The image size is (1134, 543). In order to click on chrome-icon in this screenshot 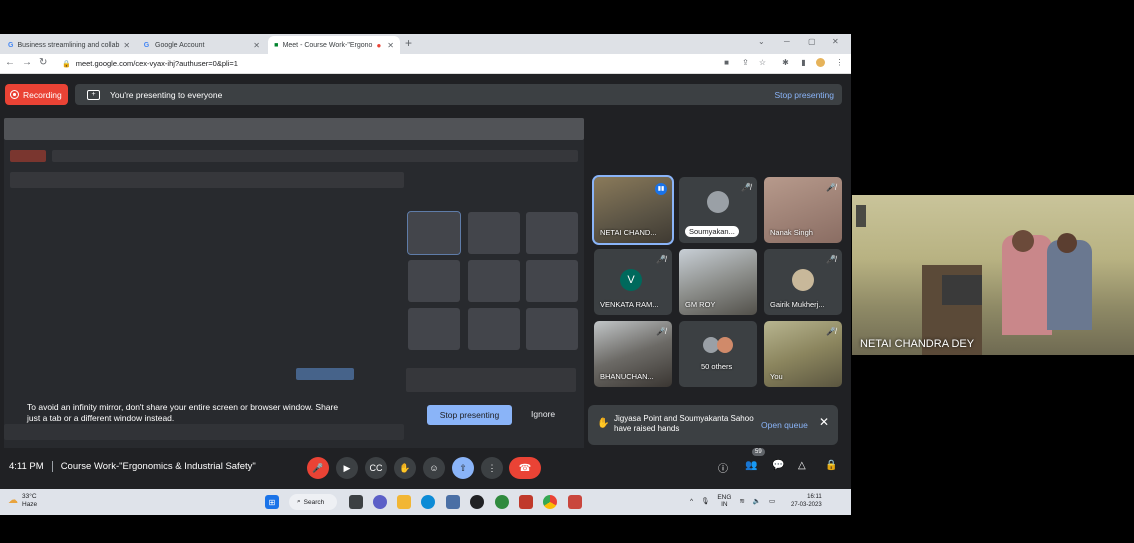, I will do `click(550, 502)`.